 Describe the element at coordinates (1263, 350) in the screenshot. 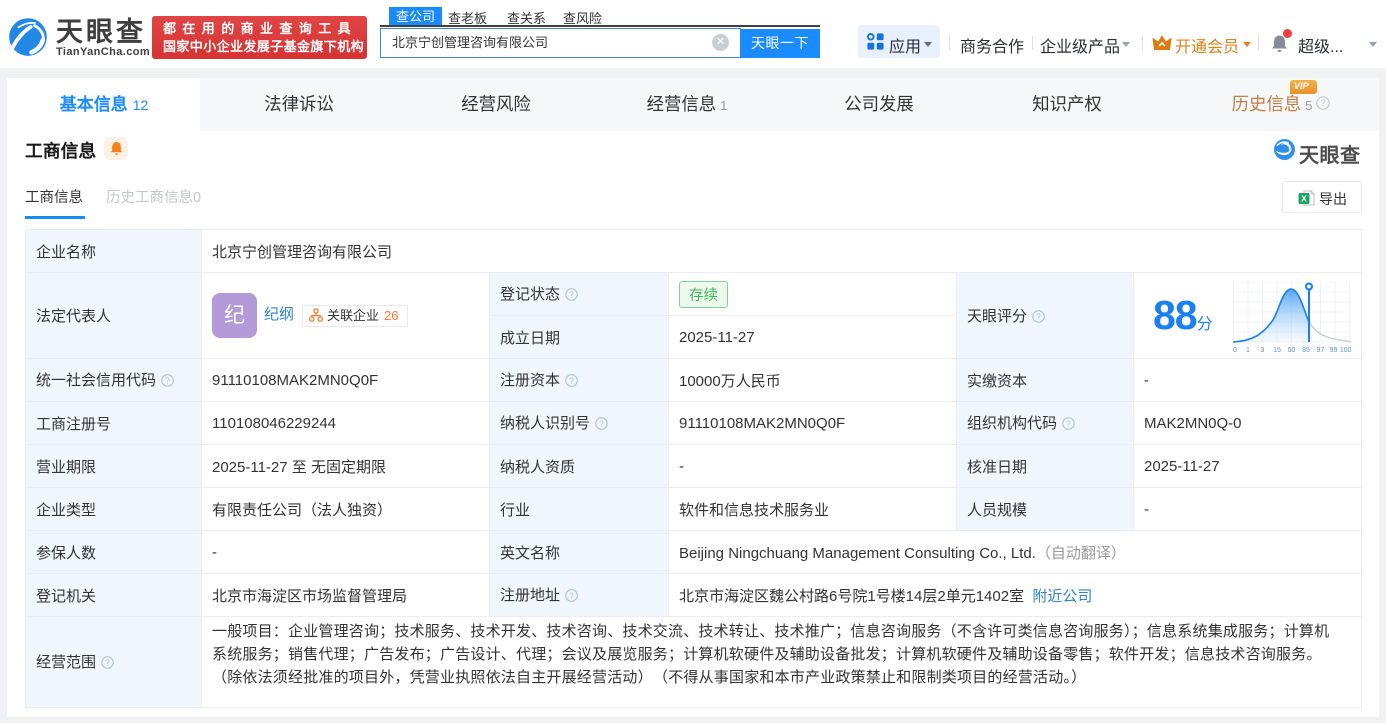

I see `svg-text: 3` at that location.